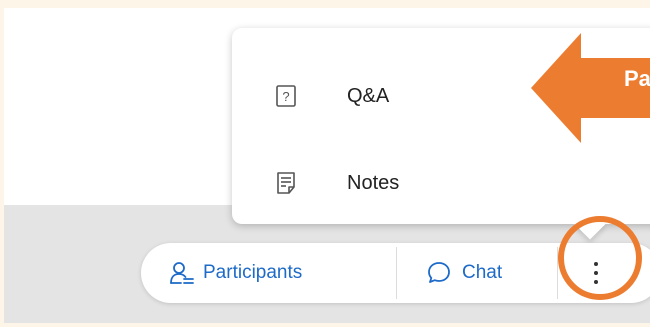 The height and width of the screenshot is (327, 650). Describe the element at coordinates (637, 78) in the screenshot. I see `callout-text: Pa` at that location.